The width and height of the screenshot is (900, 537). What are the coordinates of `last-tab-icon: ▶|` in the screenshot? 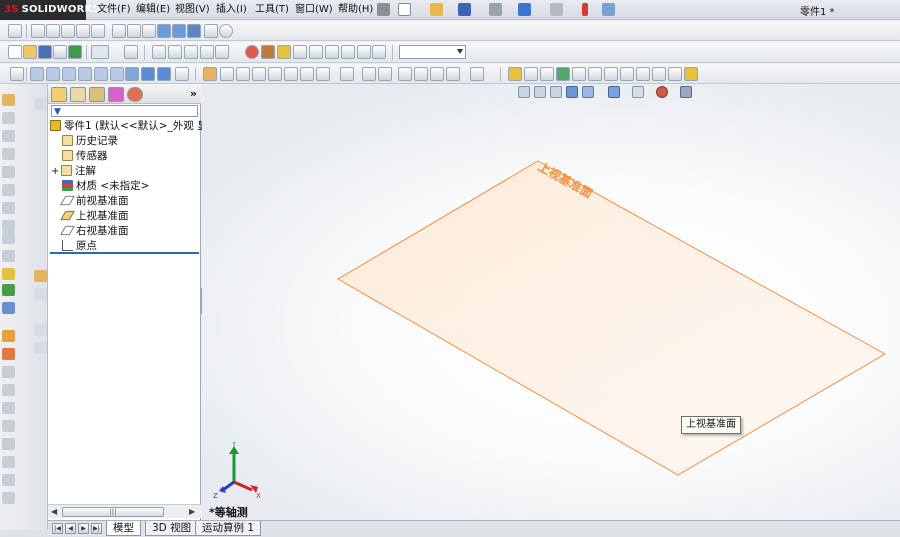 It's located at (96, 528).